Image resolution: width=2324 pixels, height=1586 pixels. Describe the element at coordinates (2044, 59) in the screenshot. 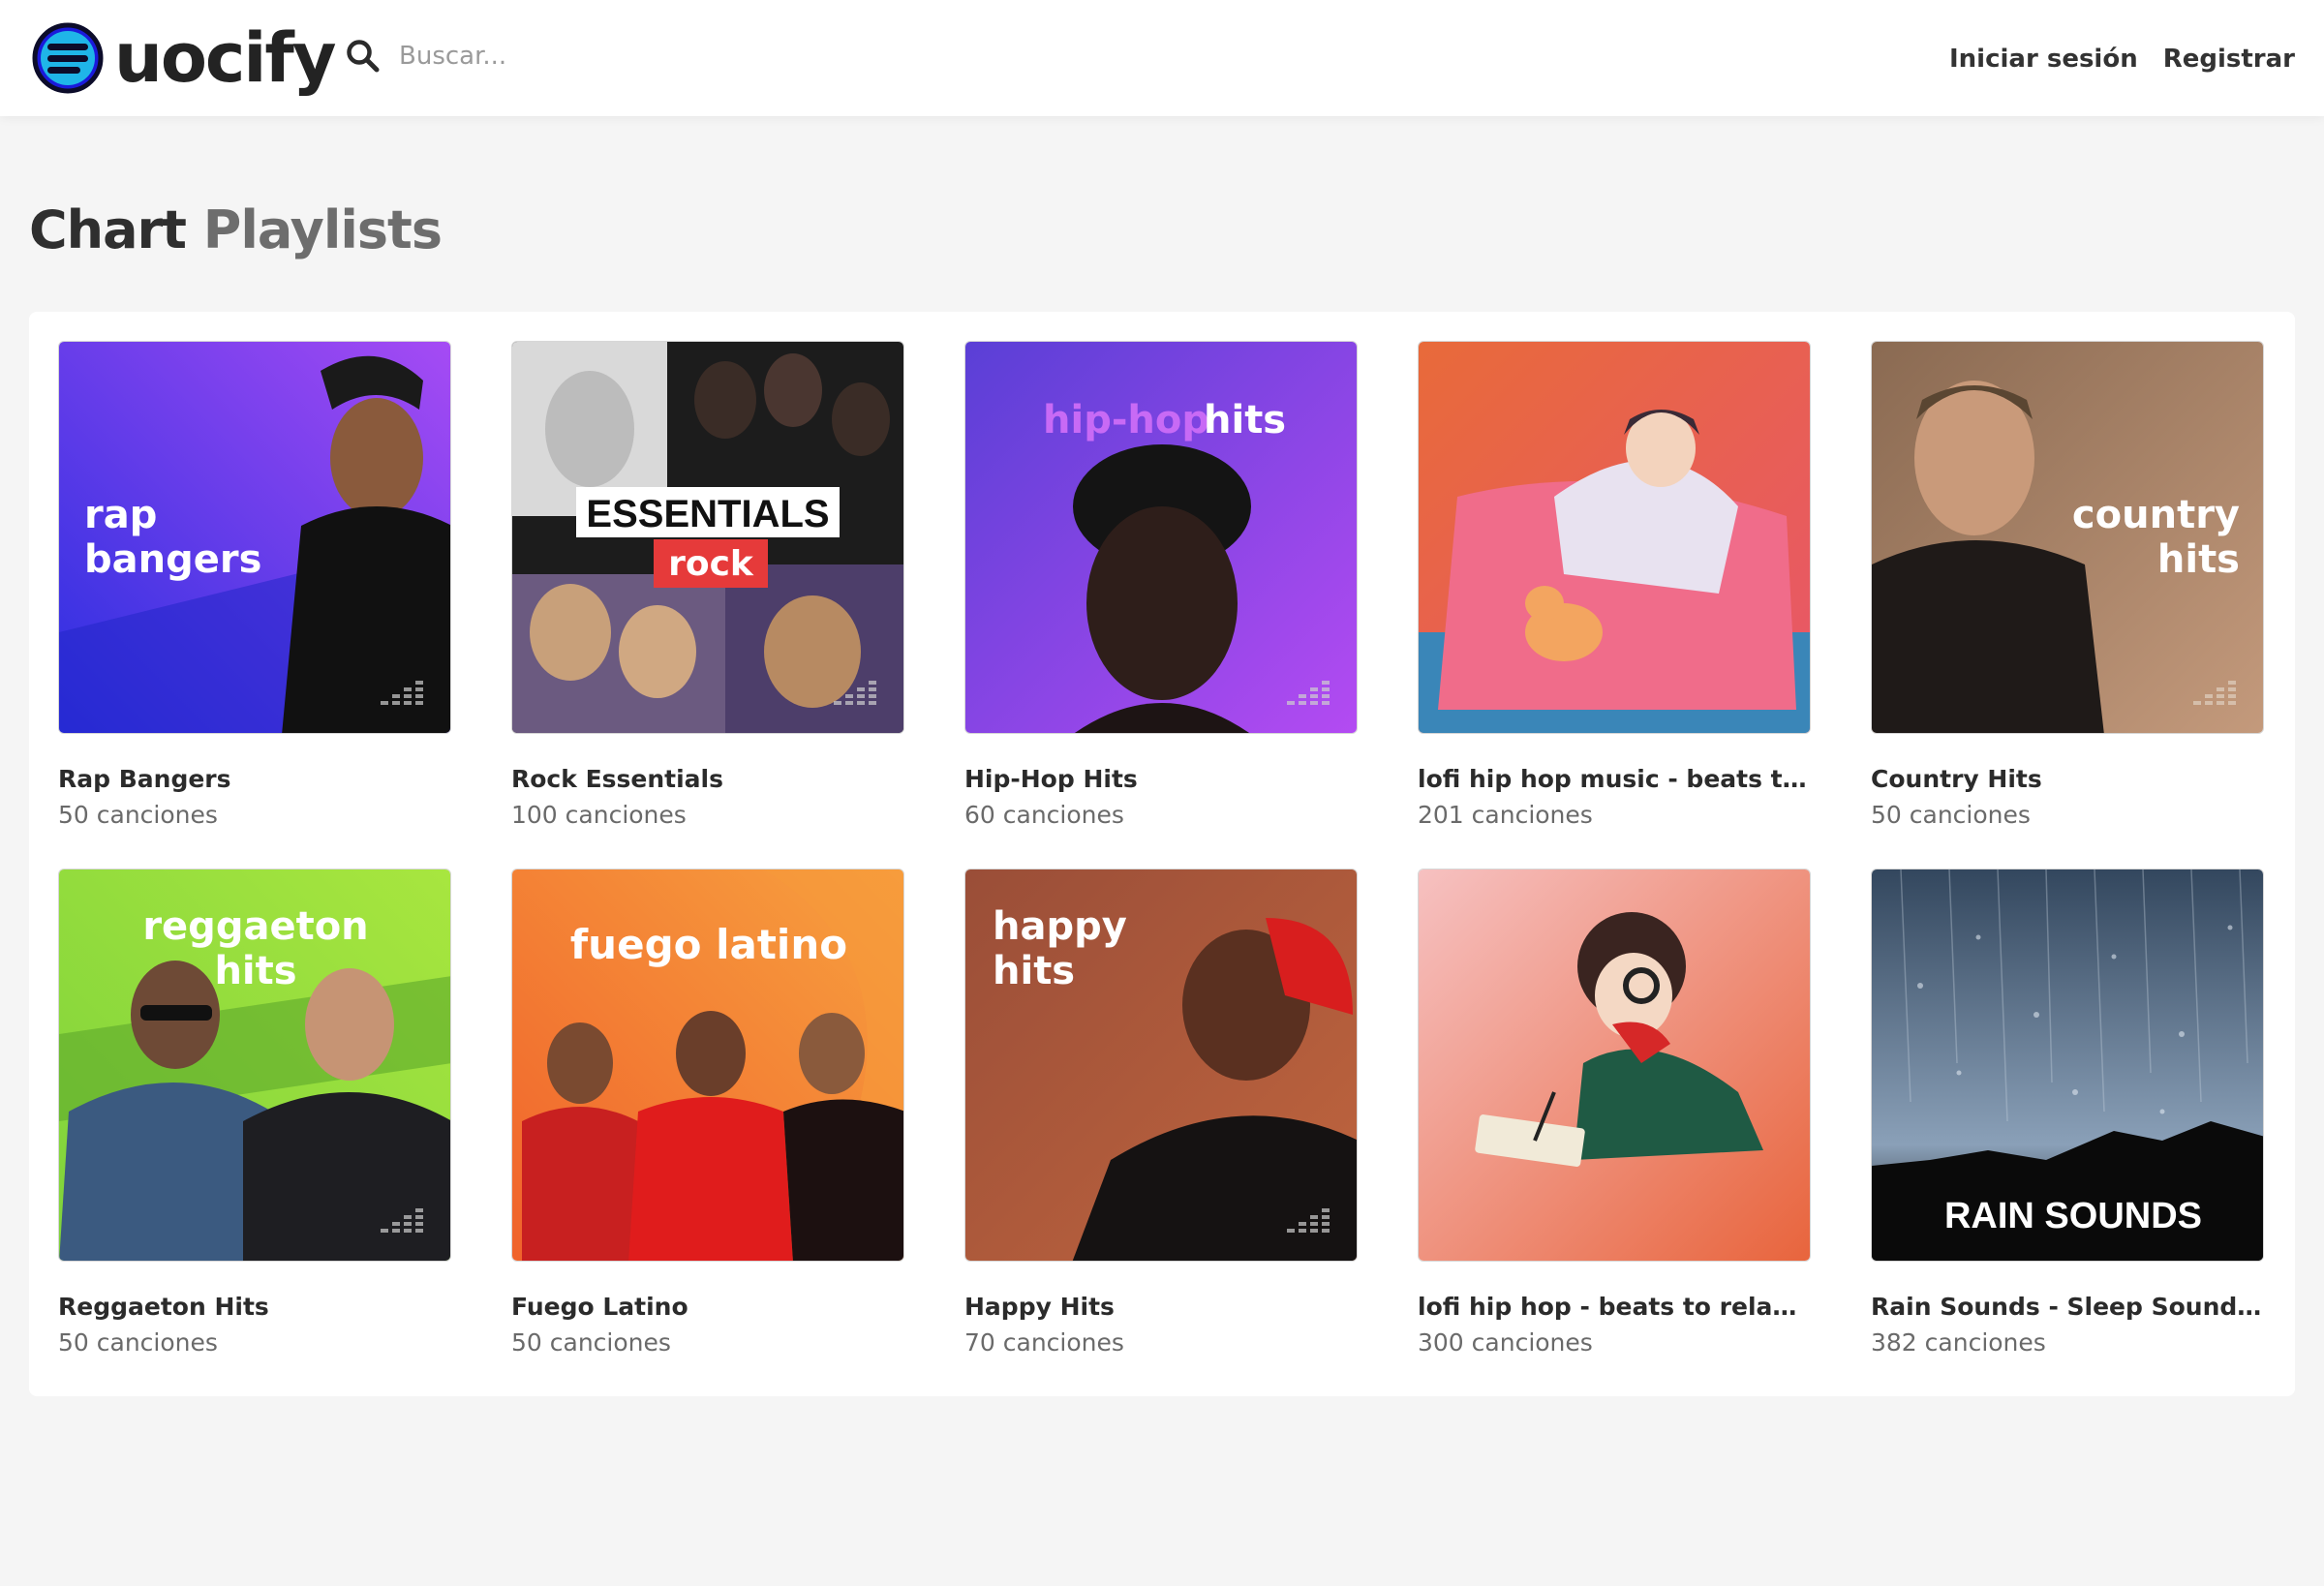

I see `login-link: Iniciar sesión` at that location.